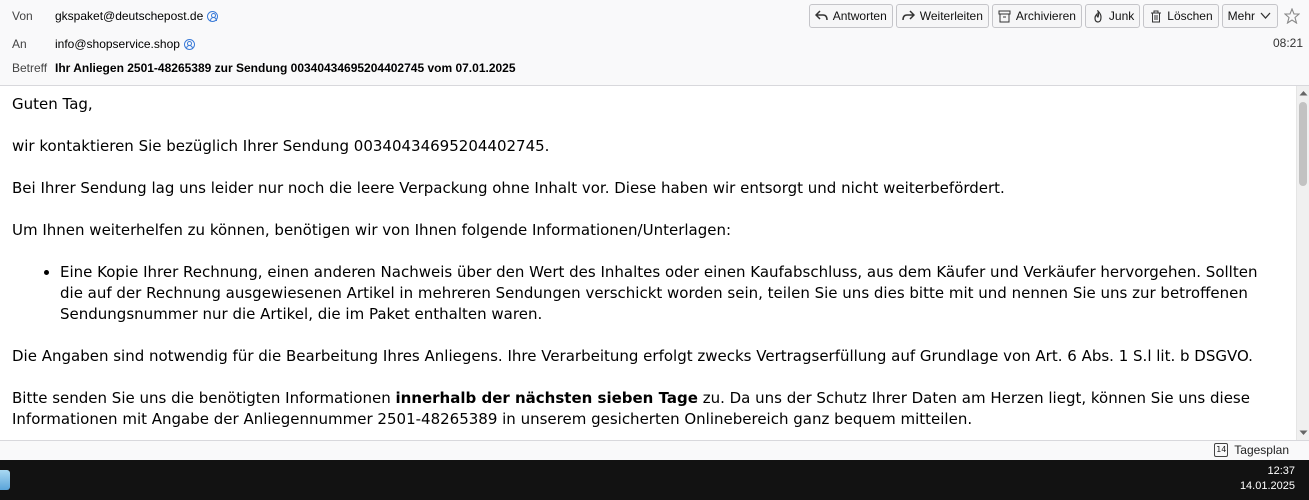  I want to click on forward-button: Weiterleiten, so click(942, 16).